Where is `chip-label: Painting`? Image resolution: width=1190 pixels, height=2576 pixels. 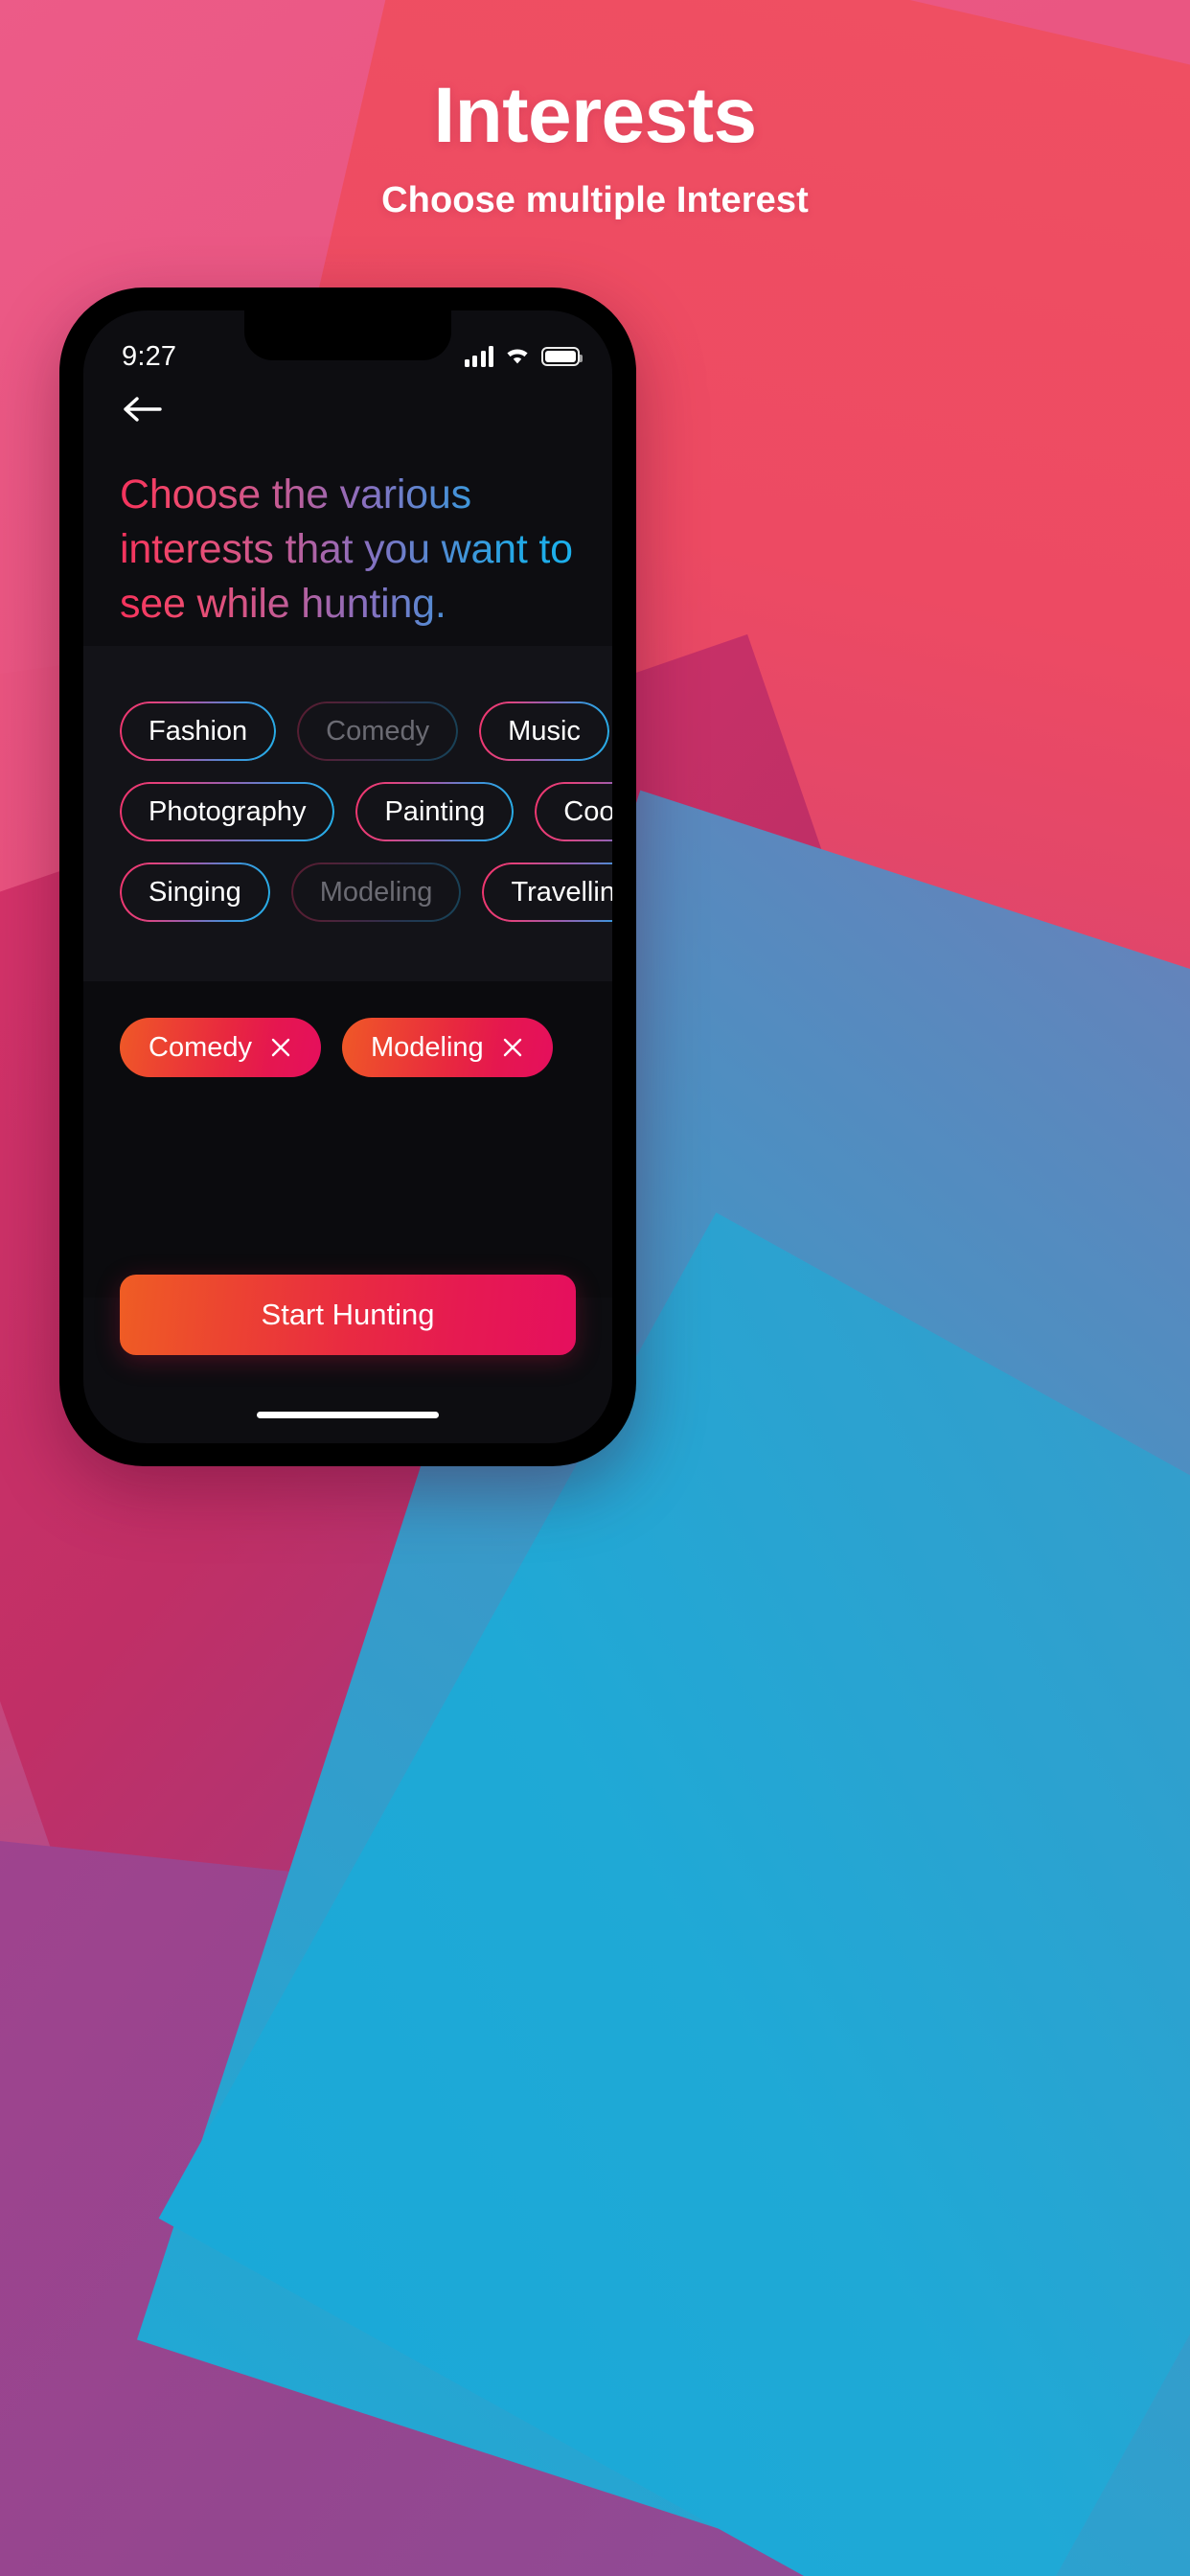
chip-label: Painting is located at coordinates (435, 811).